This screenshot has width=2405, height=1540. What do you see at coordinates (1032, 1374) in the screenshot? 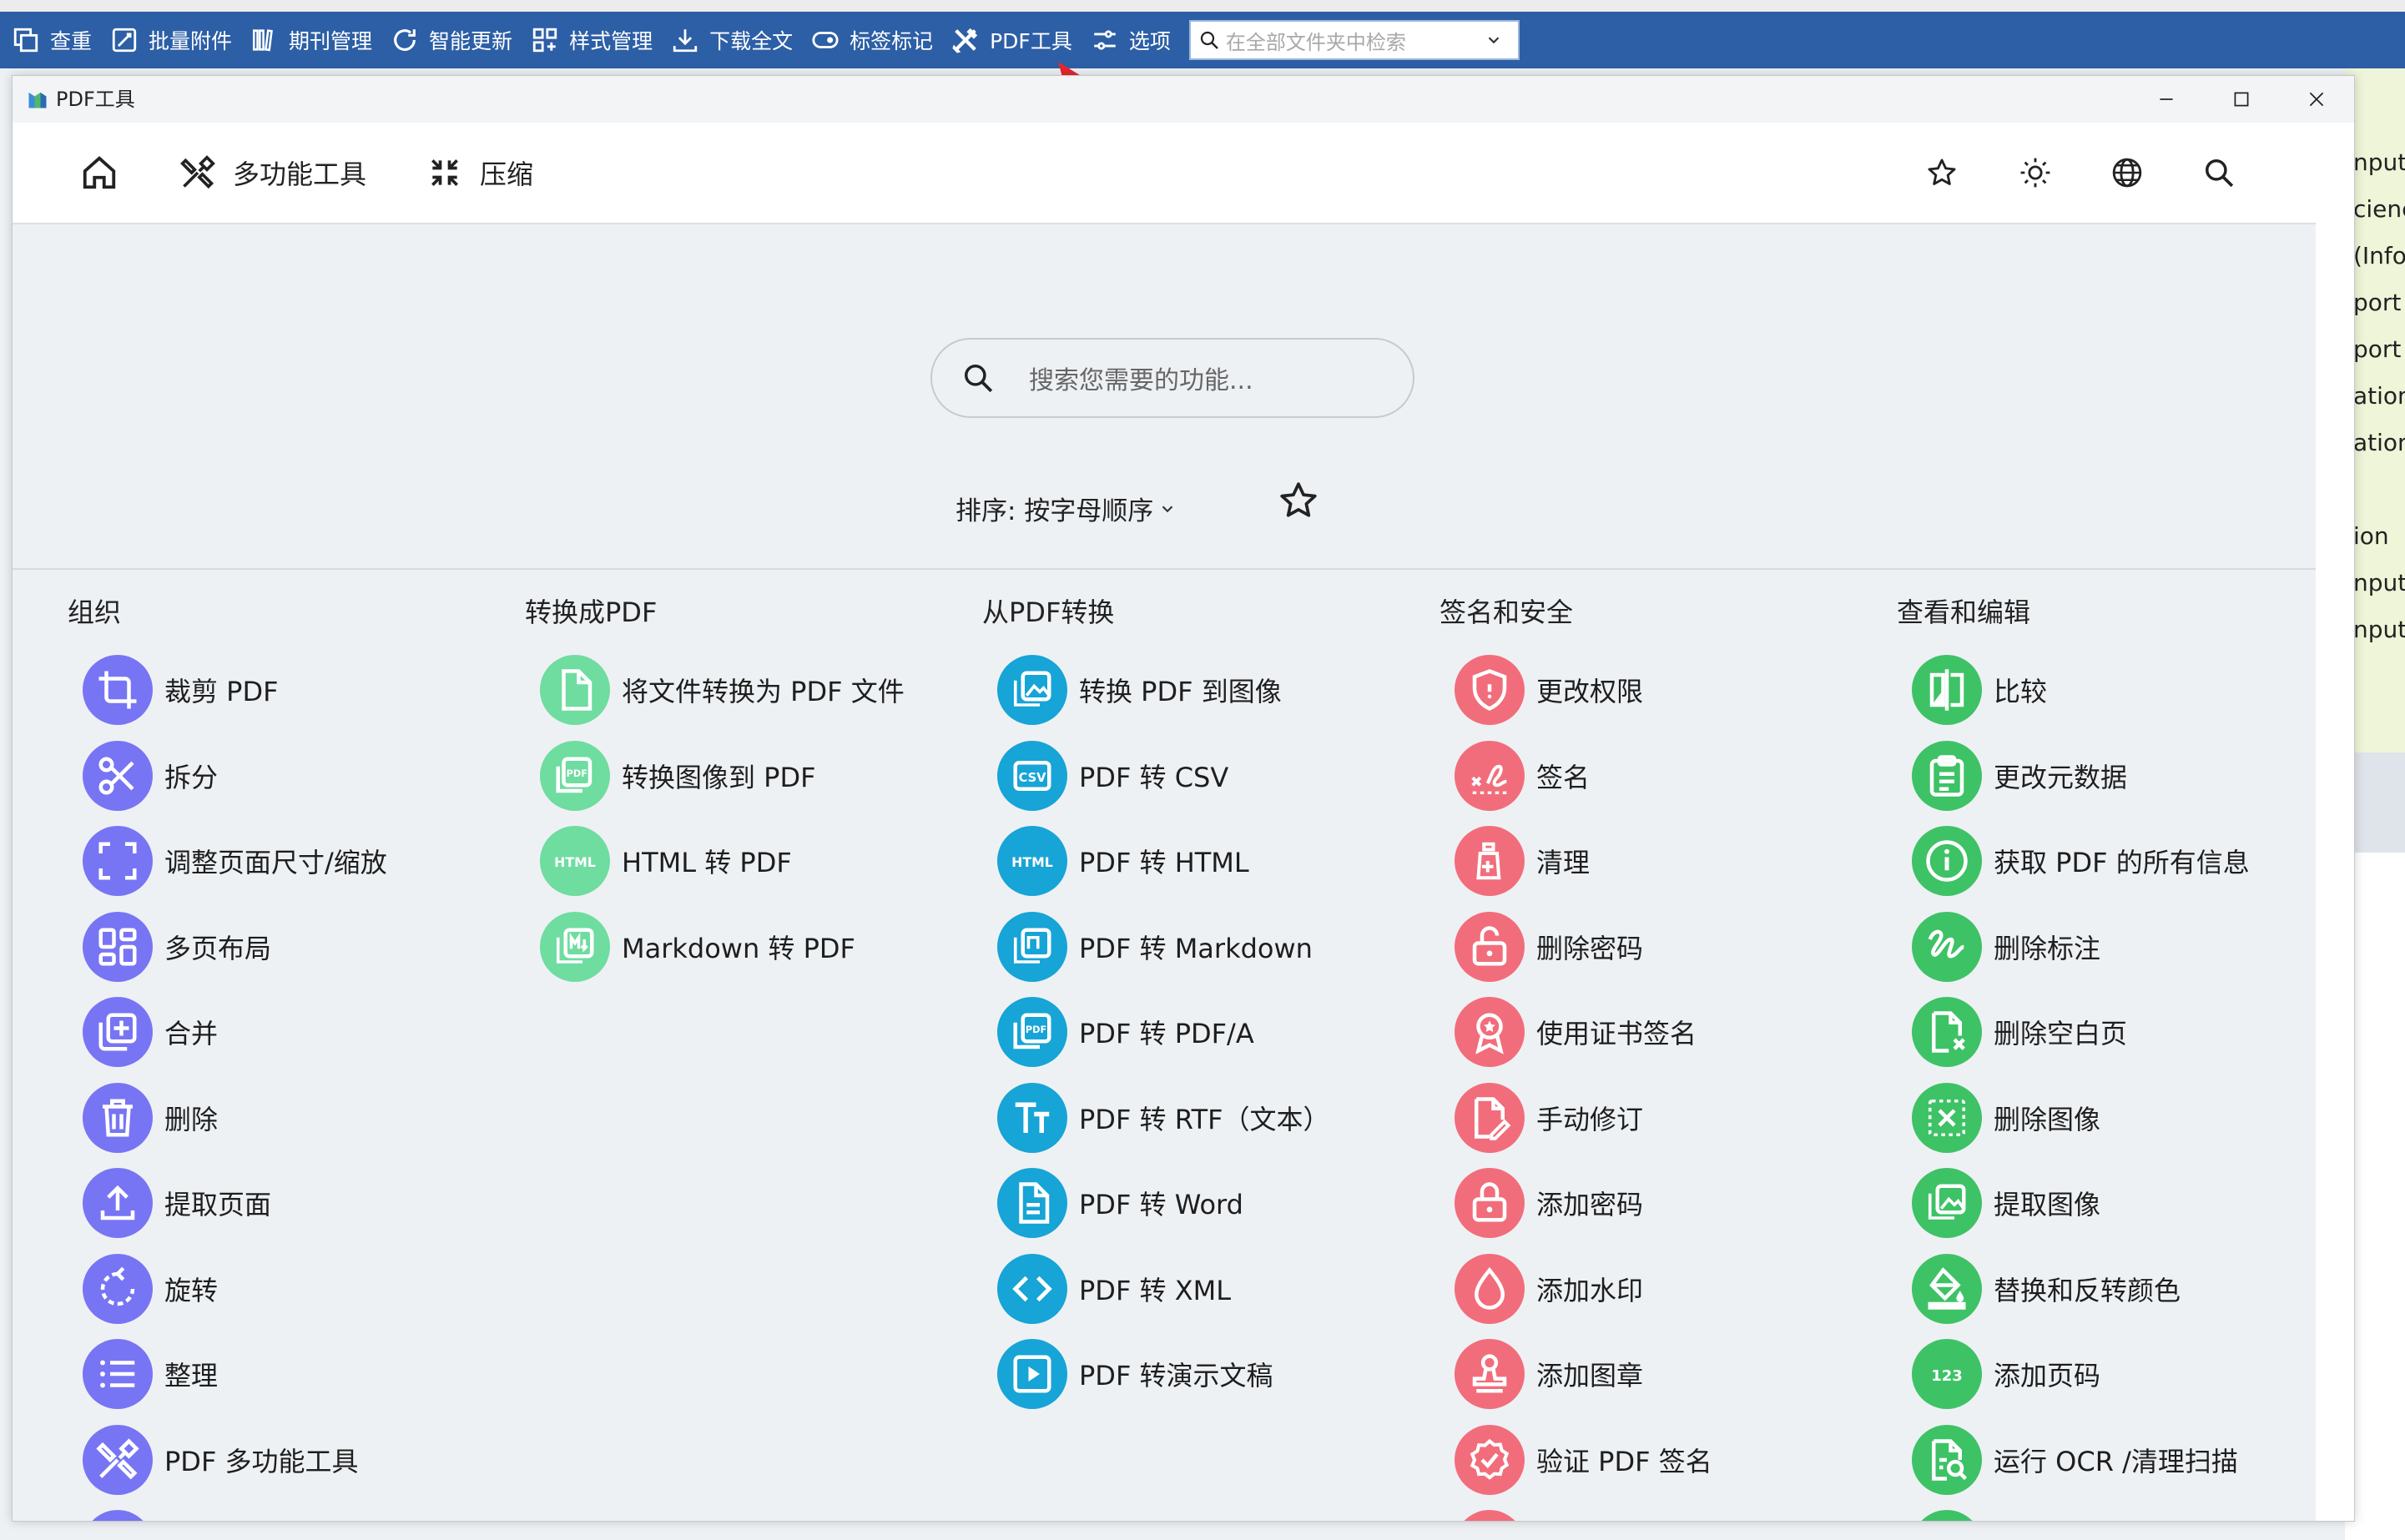
I see `presentation-icon` at bounding box center [1032, 1374].